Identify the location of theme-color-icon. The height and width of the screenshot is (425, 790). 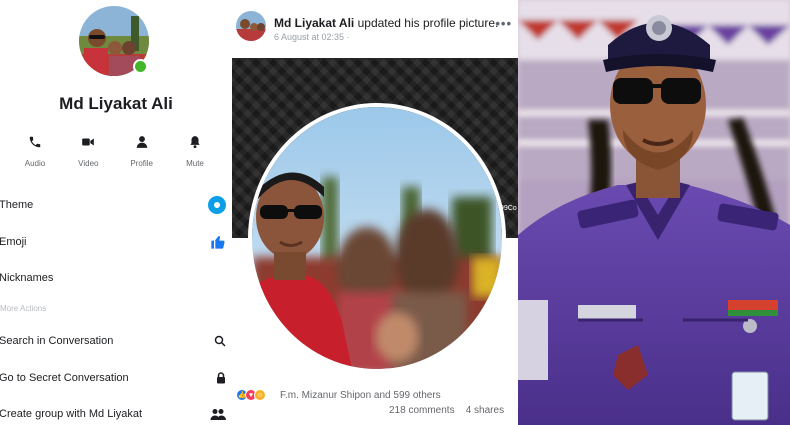
(217, 205).